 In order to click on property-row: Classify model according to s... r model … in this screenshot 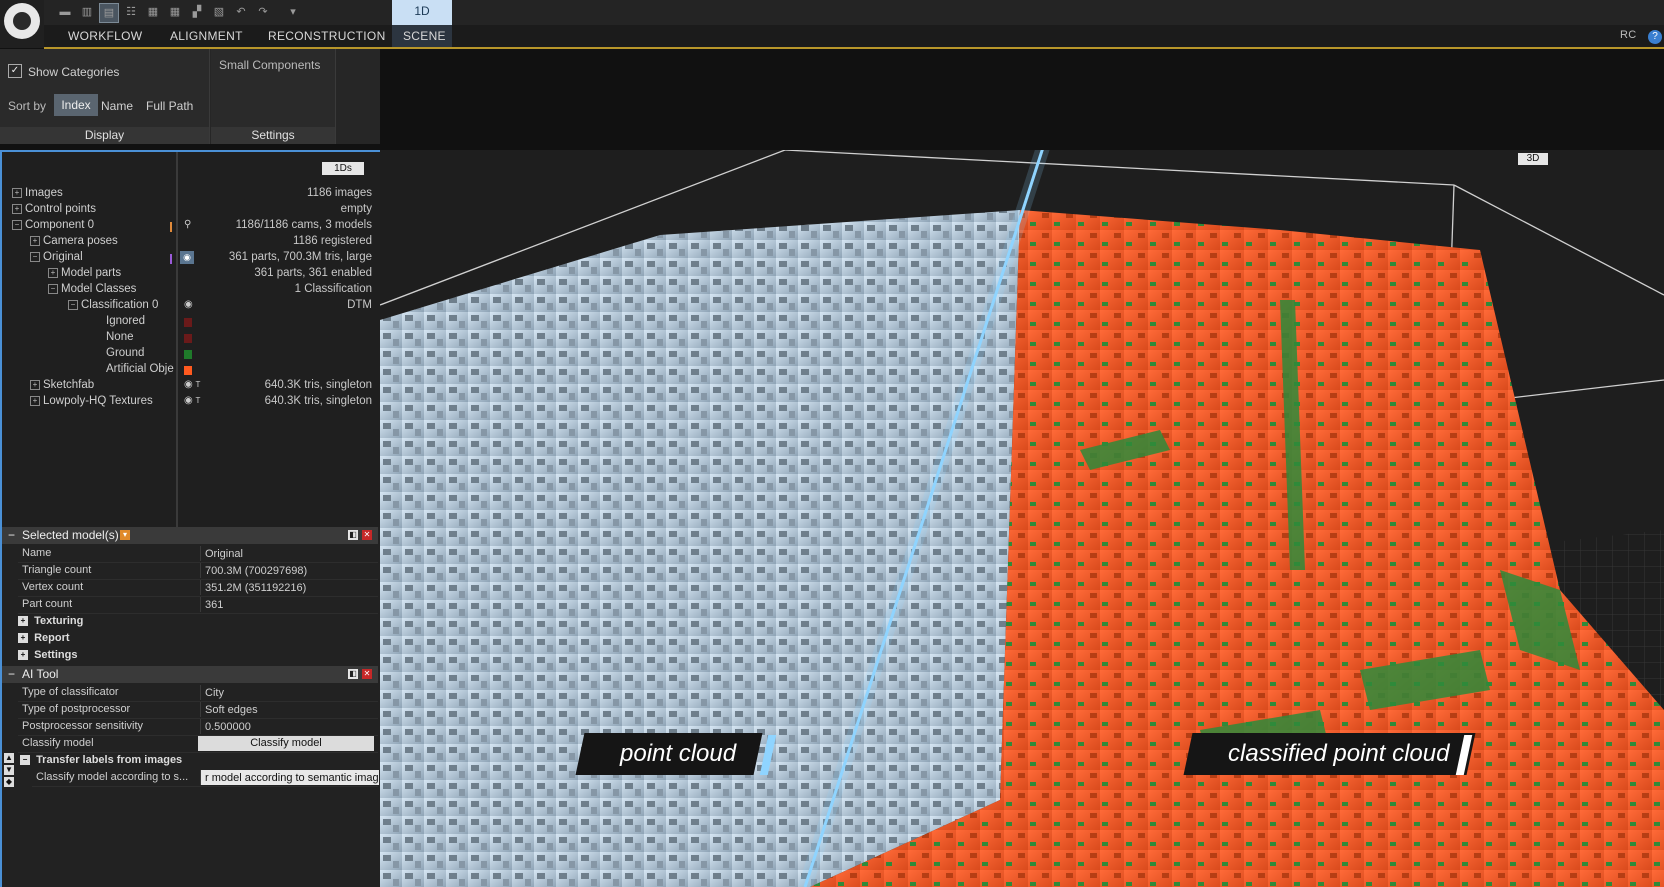, I will do `click(205, 778)`.